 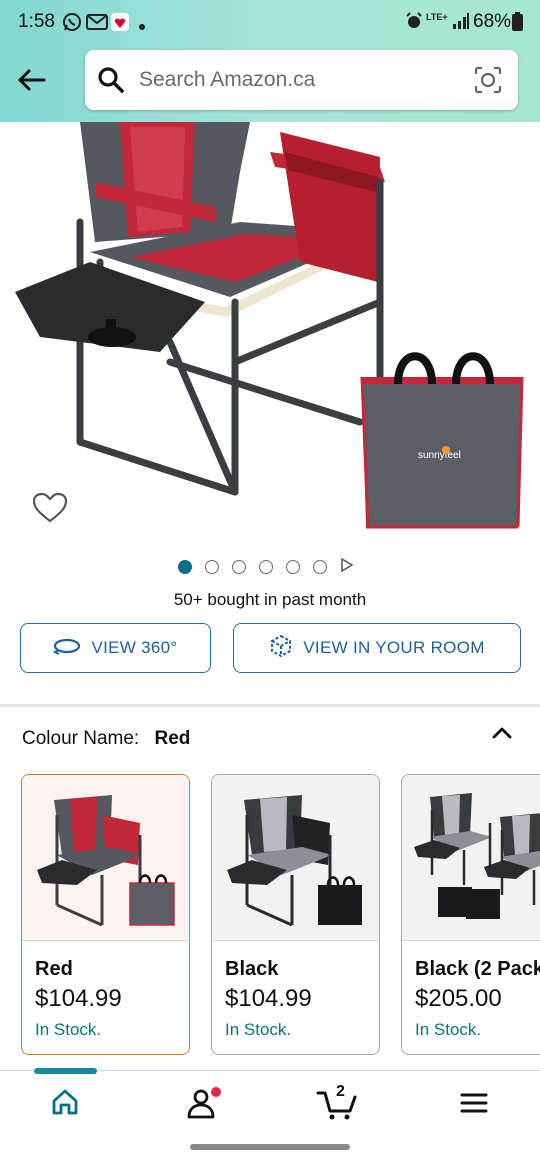 What do you see at coordinates (72, 24) in the screenshot?
I see `whatsapp-icon` at bounding box center [72, 24].